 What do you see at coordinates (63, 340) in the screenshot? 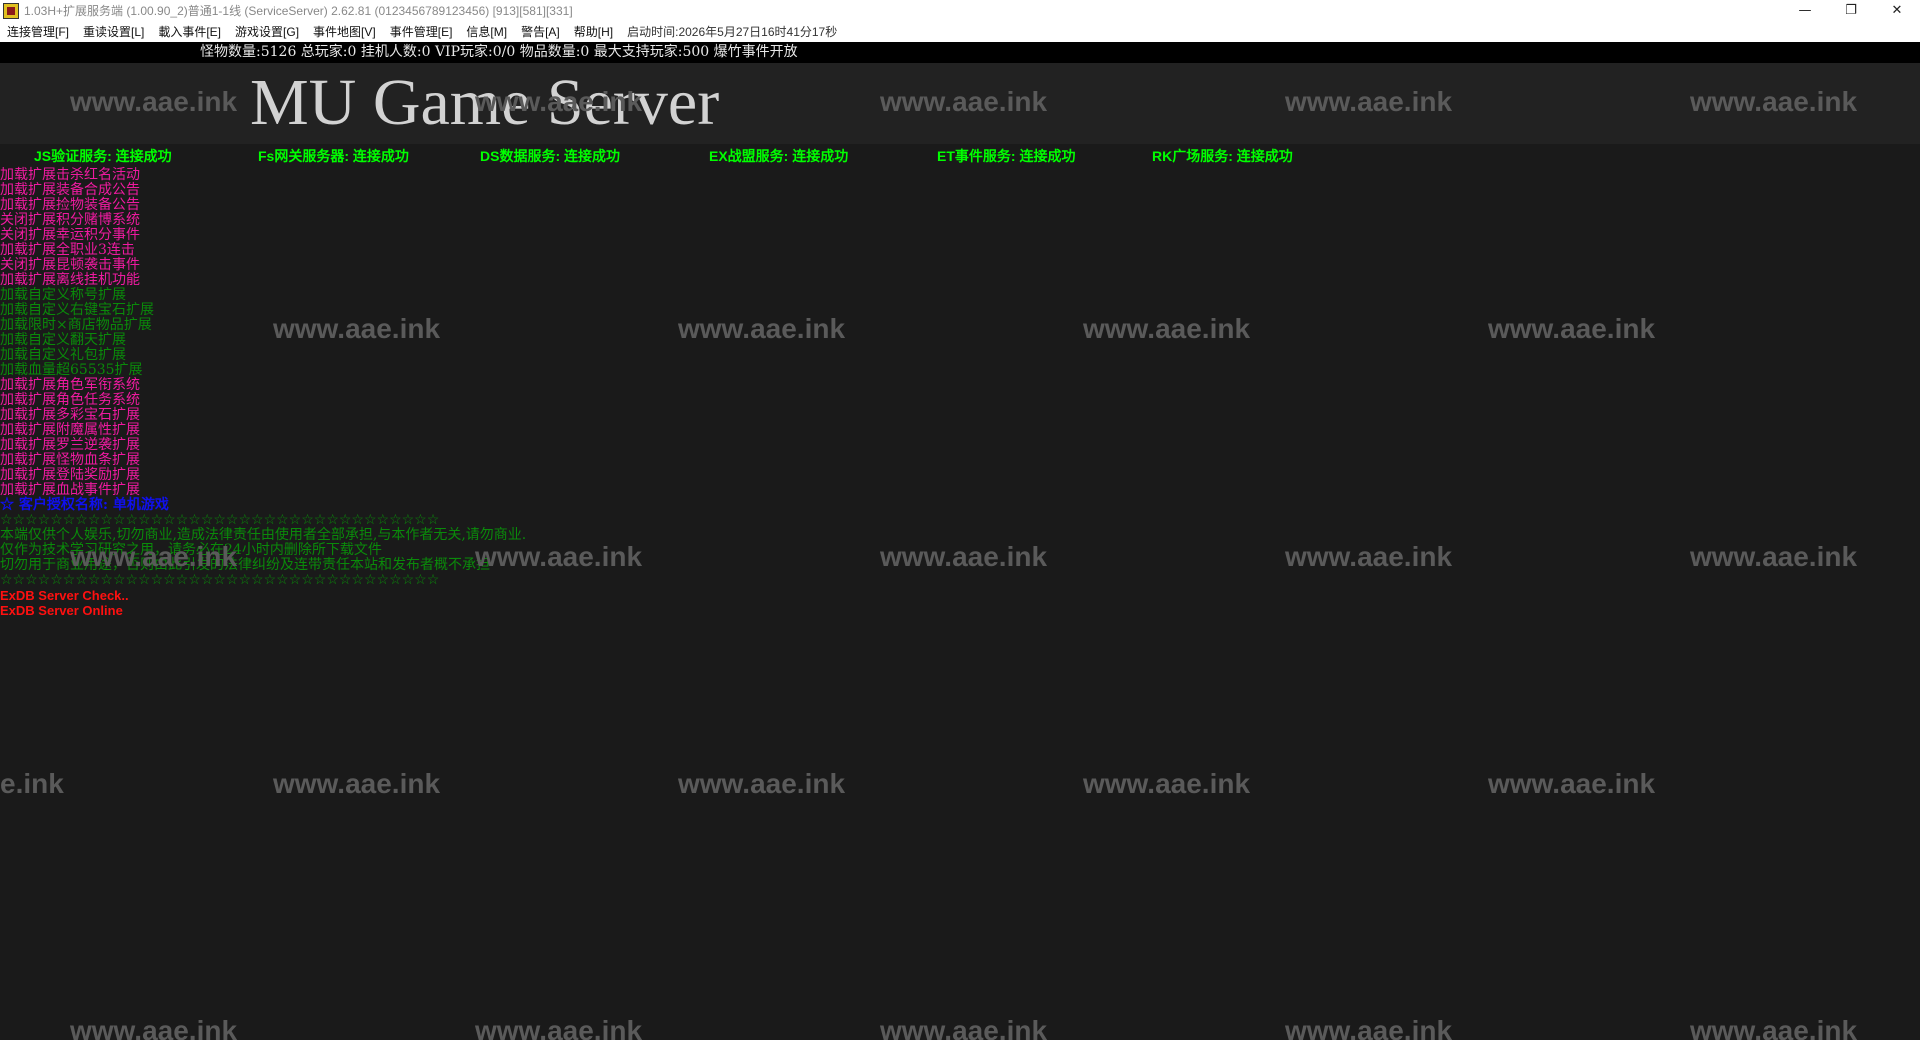
I see `log-line: 加载自定义翻天扩展` at bounding box center [63, 340].